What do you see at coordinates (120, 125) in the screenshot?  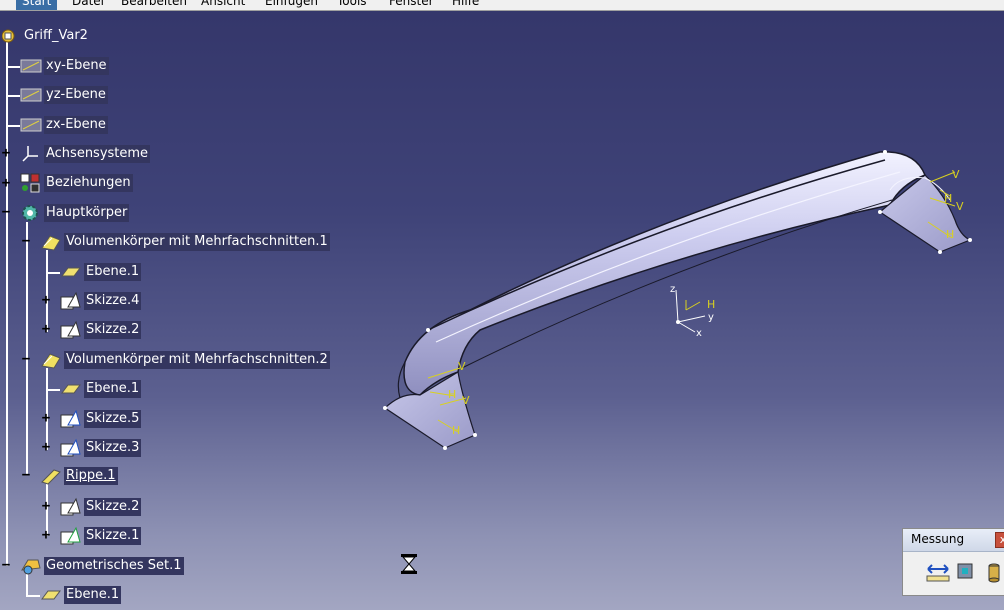 I see `tree-item-zx-plane: zx-Ebene` at bounding box center [120, 125].